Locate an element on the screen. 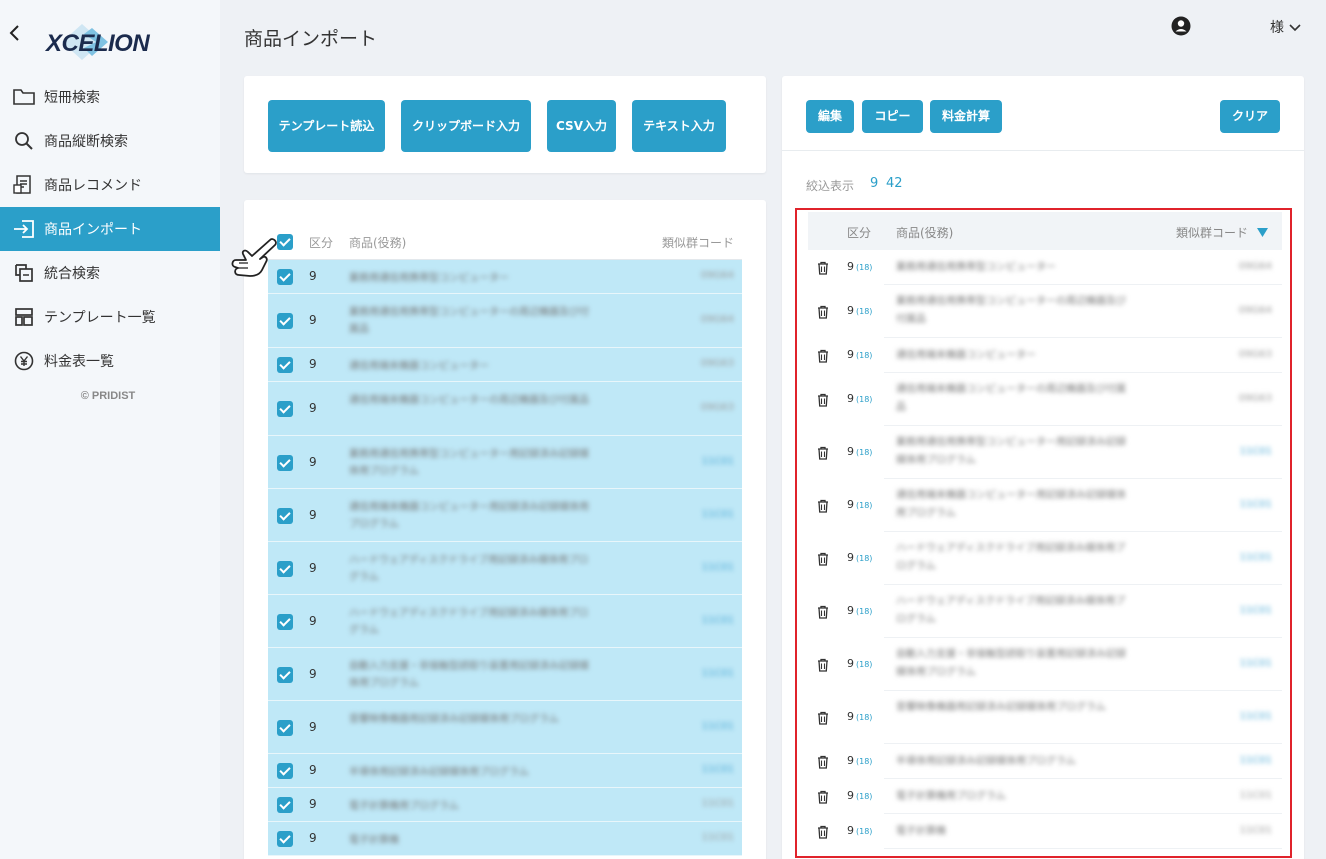 This screenshot has height=859, width=1326. table-row: 9 半導体用記録済み記録媒体用プログラム 11C01 is located at coordinates (505, 771).